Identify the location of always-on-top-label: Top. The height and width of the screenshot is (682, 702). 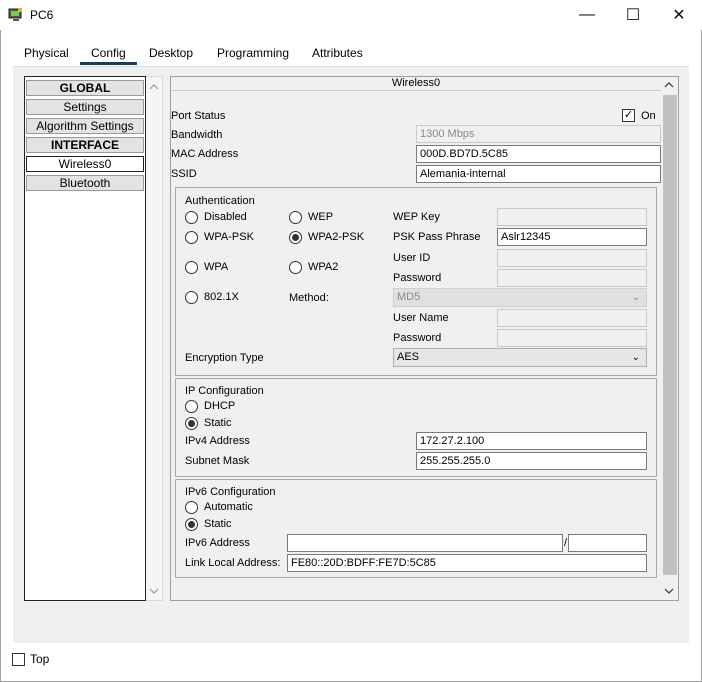
(40, 659).